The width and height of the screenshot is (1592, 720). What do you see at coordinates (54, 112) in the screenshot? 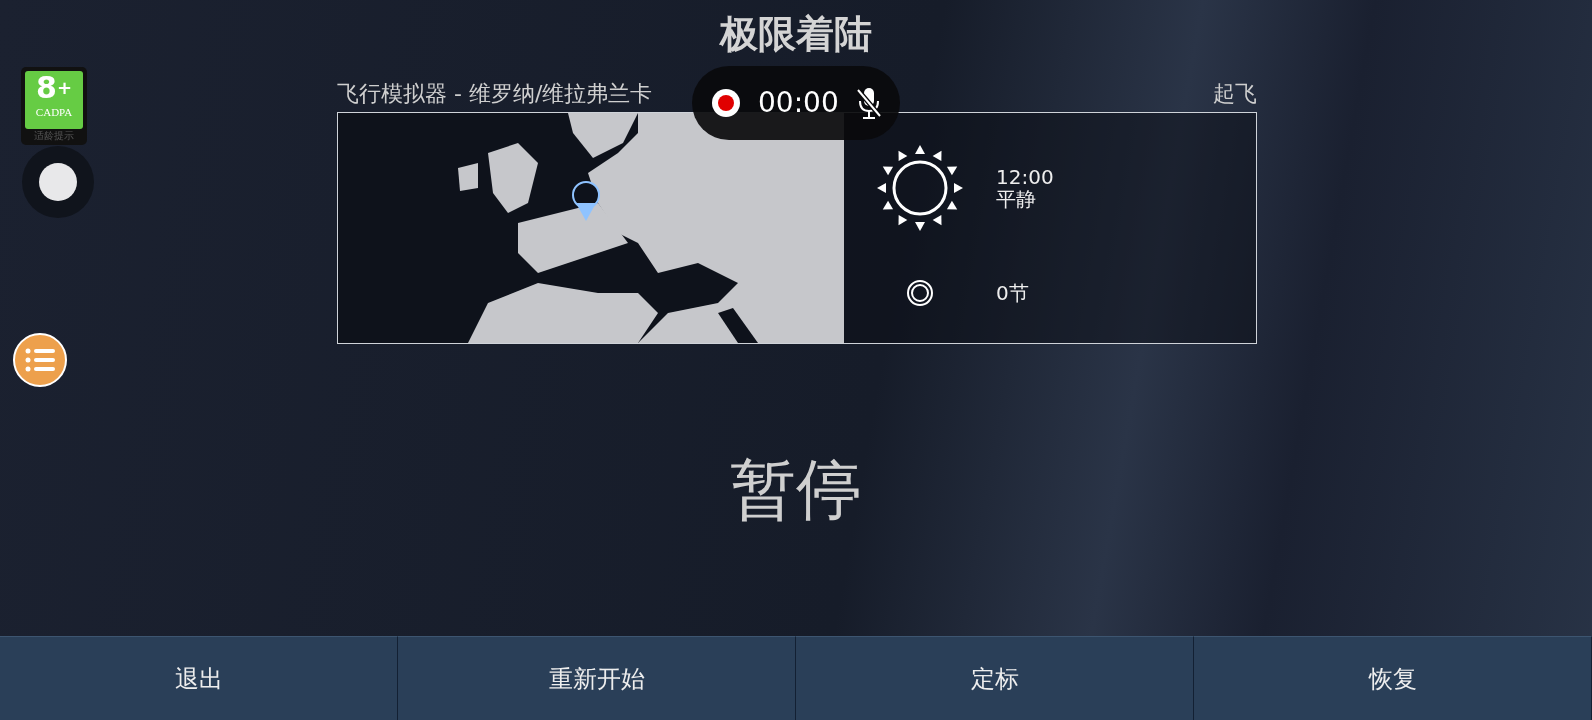
I see `rating-org: CADPA` at bounding box center [54, 112].